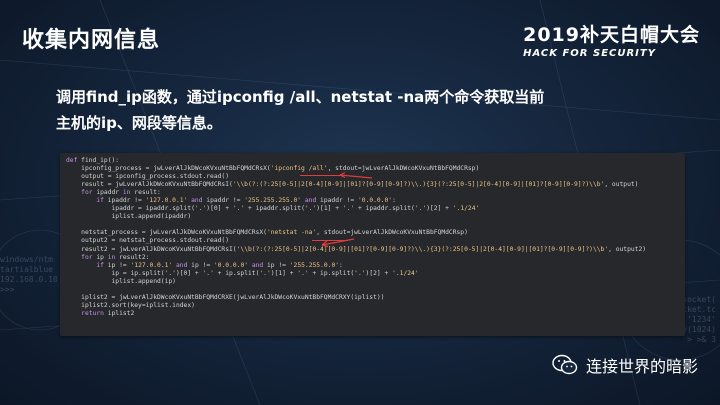 This screenshot has width=720, height=405. What do you see at coordinates (129, 217) in the screenshot?
I see `code-line: iplist.append(ipaddr)` at bounding box center [129, 217].